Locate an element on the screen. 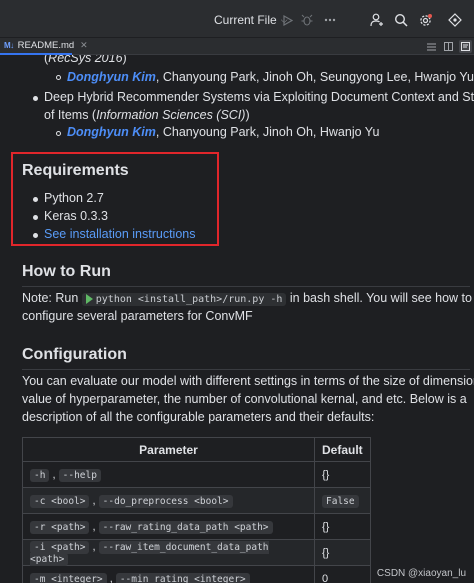 The image size is (474, 583). paper-2-title-prefix: of Items ( is located at coordinates (70, 115).